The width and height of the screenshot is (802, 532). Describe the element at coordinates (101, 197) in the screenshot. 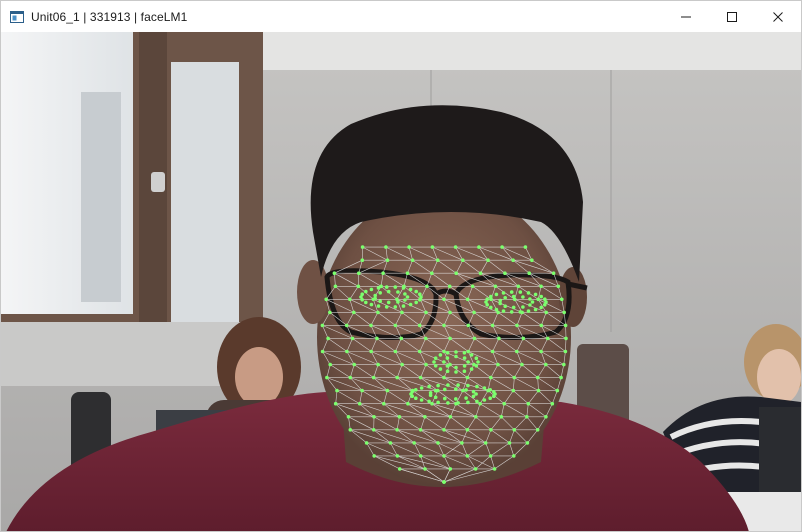

I see `window-building-outside` at that location.